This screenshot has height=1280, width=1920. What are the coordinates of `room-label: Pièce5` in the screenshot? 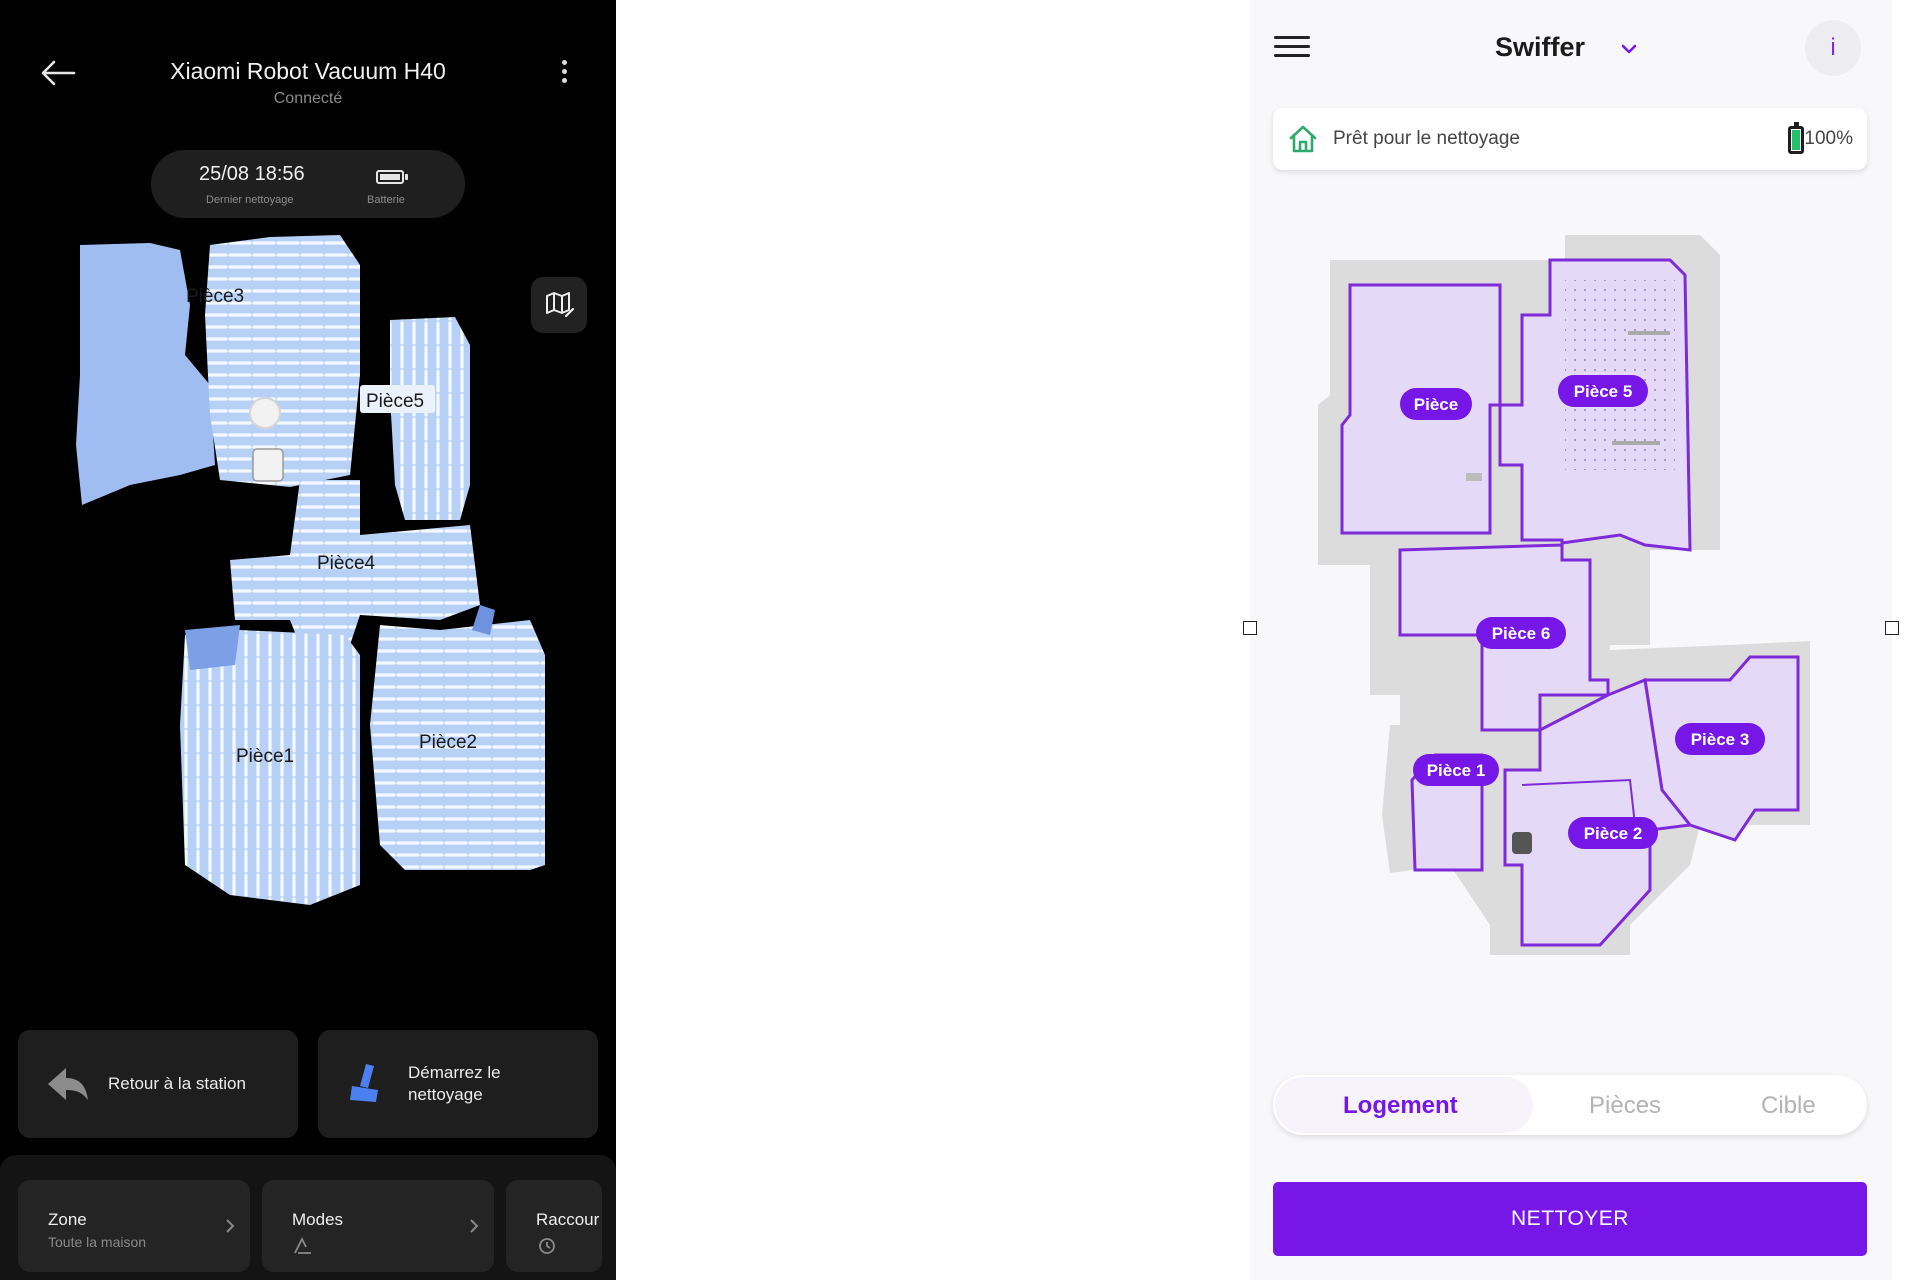 It's located at (395, 401).